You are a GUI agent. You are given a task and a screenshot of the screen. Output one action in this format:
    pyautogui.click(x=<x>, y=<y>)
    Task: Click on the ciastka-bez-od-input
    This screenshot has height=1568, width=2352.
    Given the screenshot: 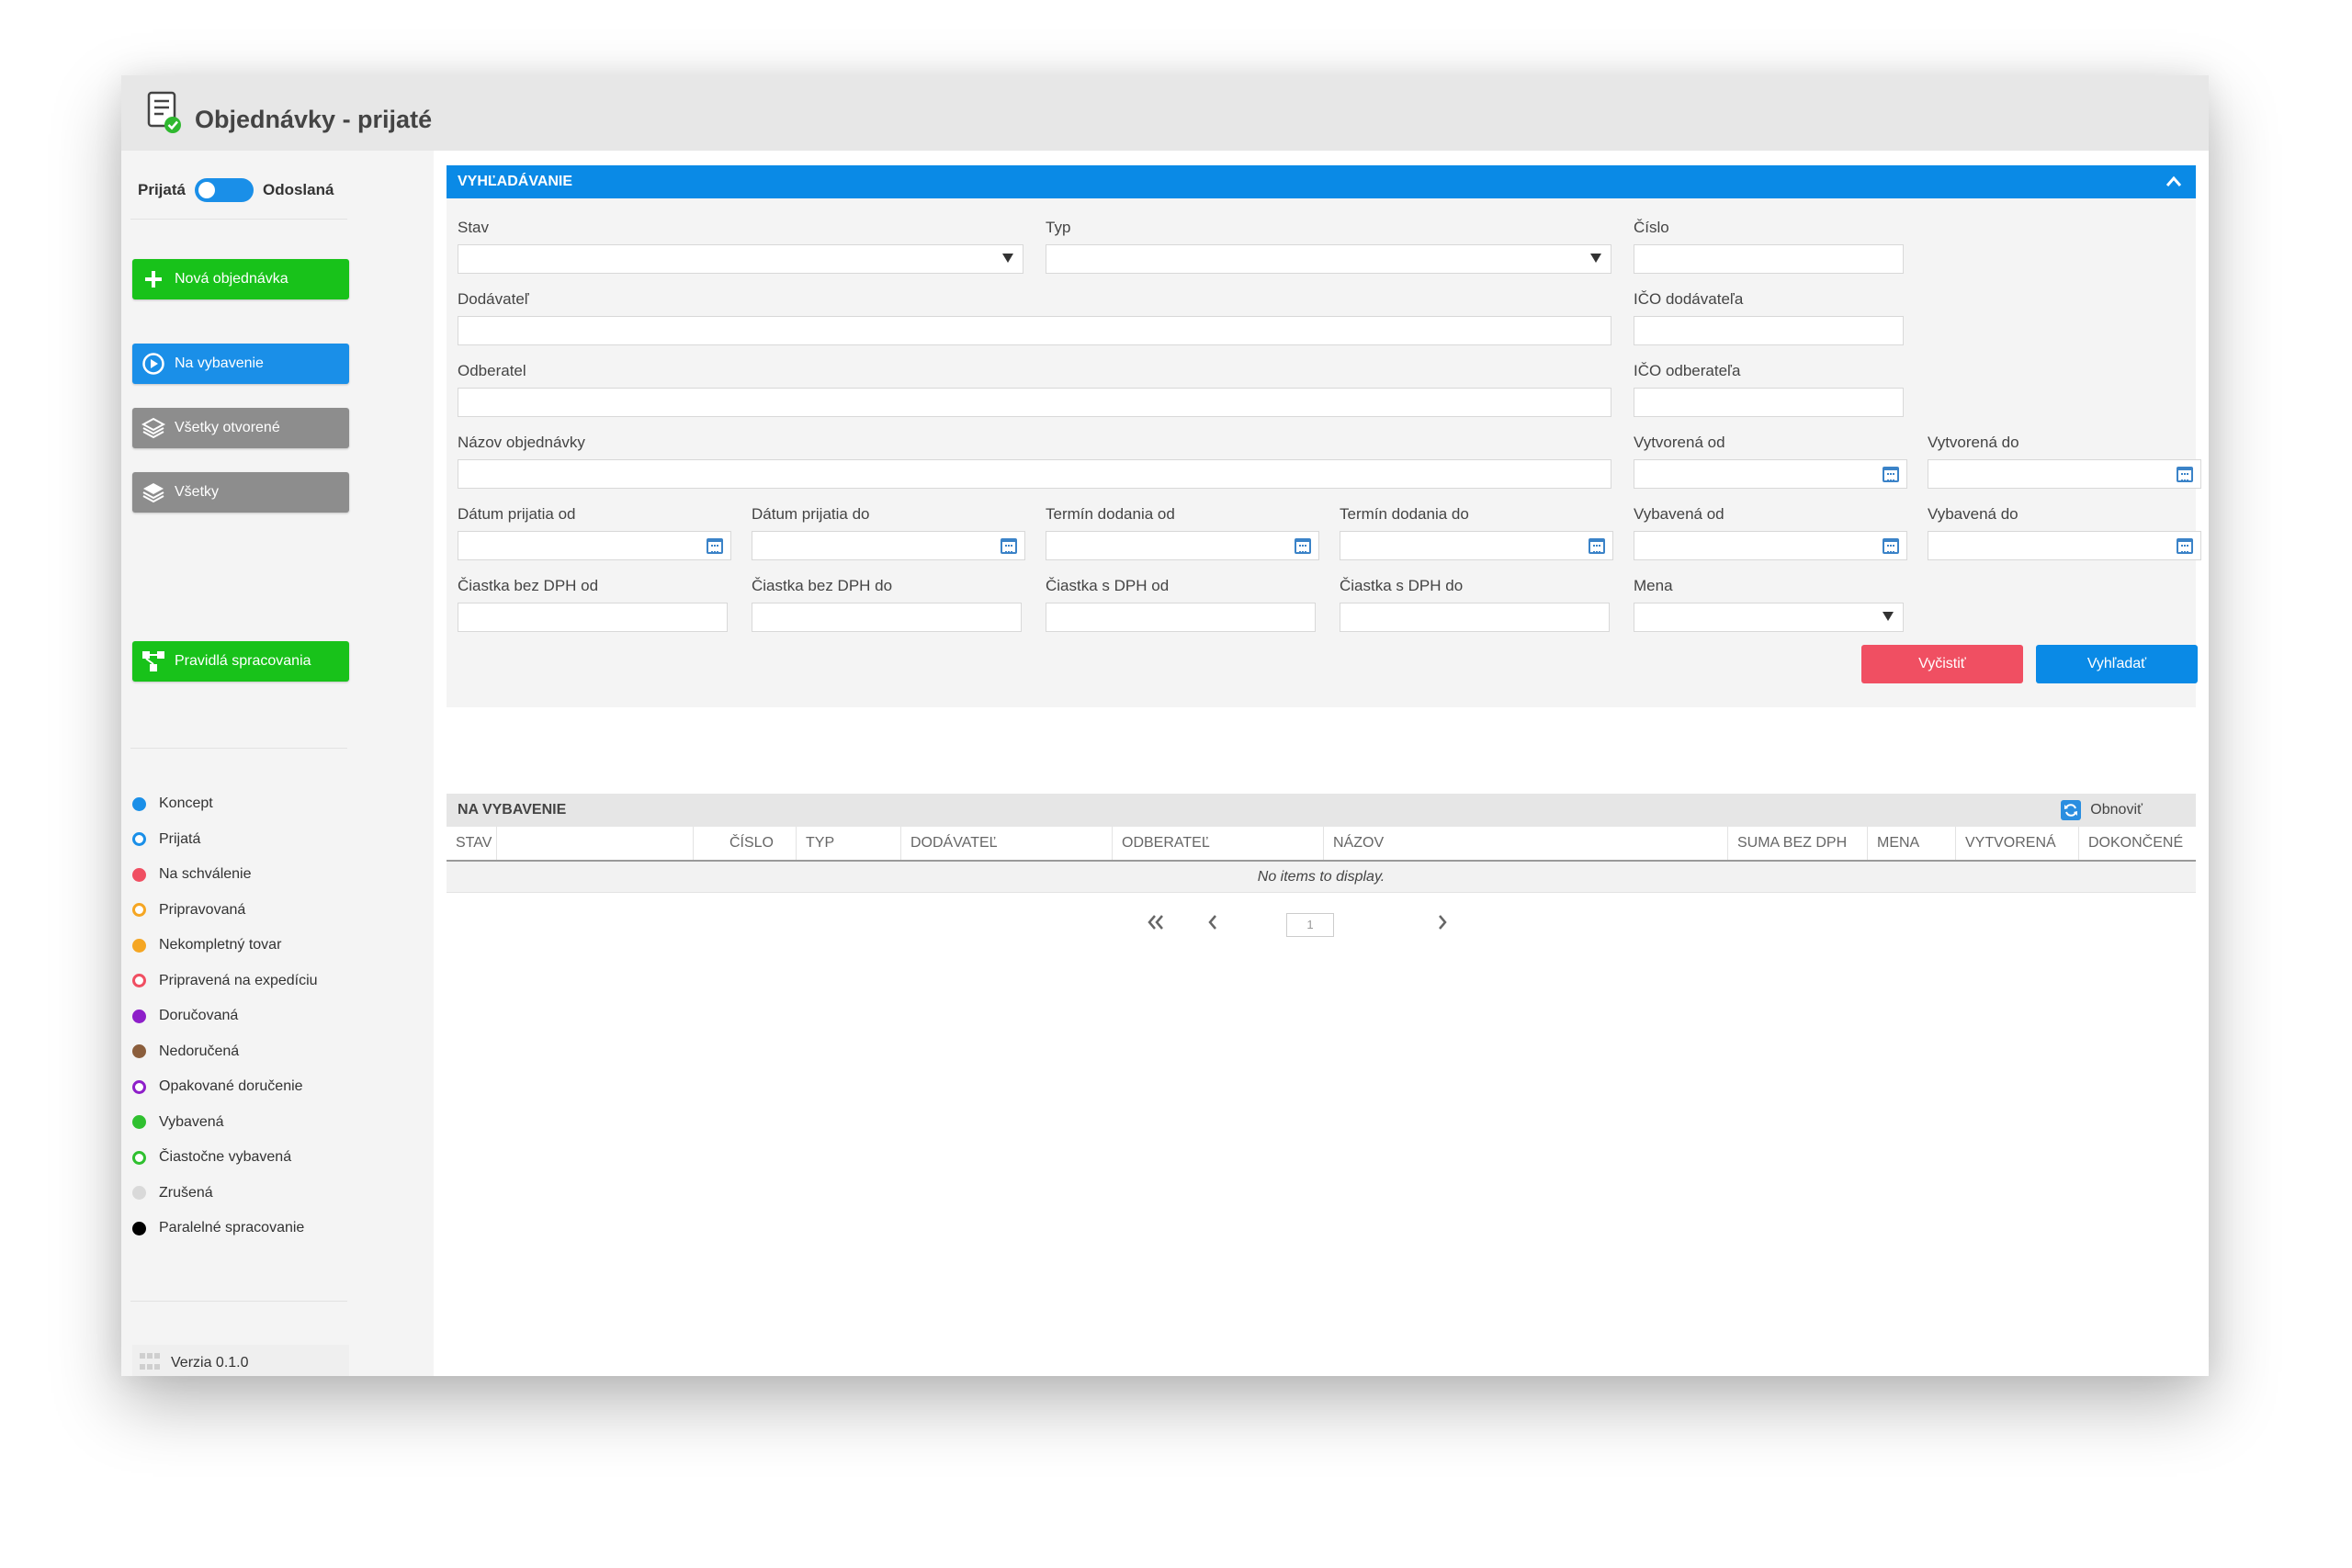 What is the action you would take?
    pyautogui.click(x=593, y=618)
    